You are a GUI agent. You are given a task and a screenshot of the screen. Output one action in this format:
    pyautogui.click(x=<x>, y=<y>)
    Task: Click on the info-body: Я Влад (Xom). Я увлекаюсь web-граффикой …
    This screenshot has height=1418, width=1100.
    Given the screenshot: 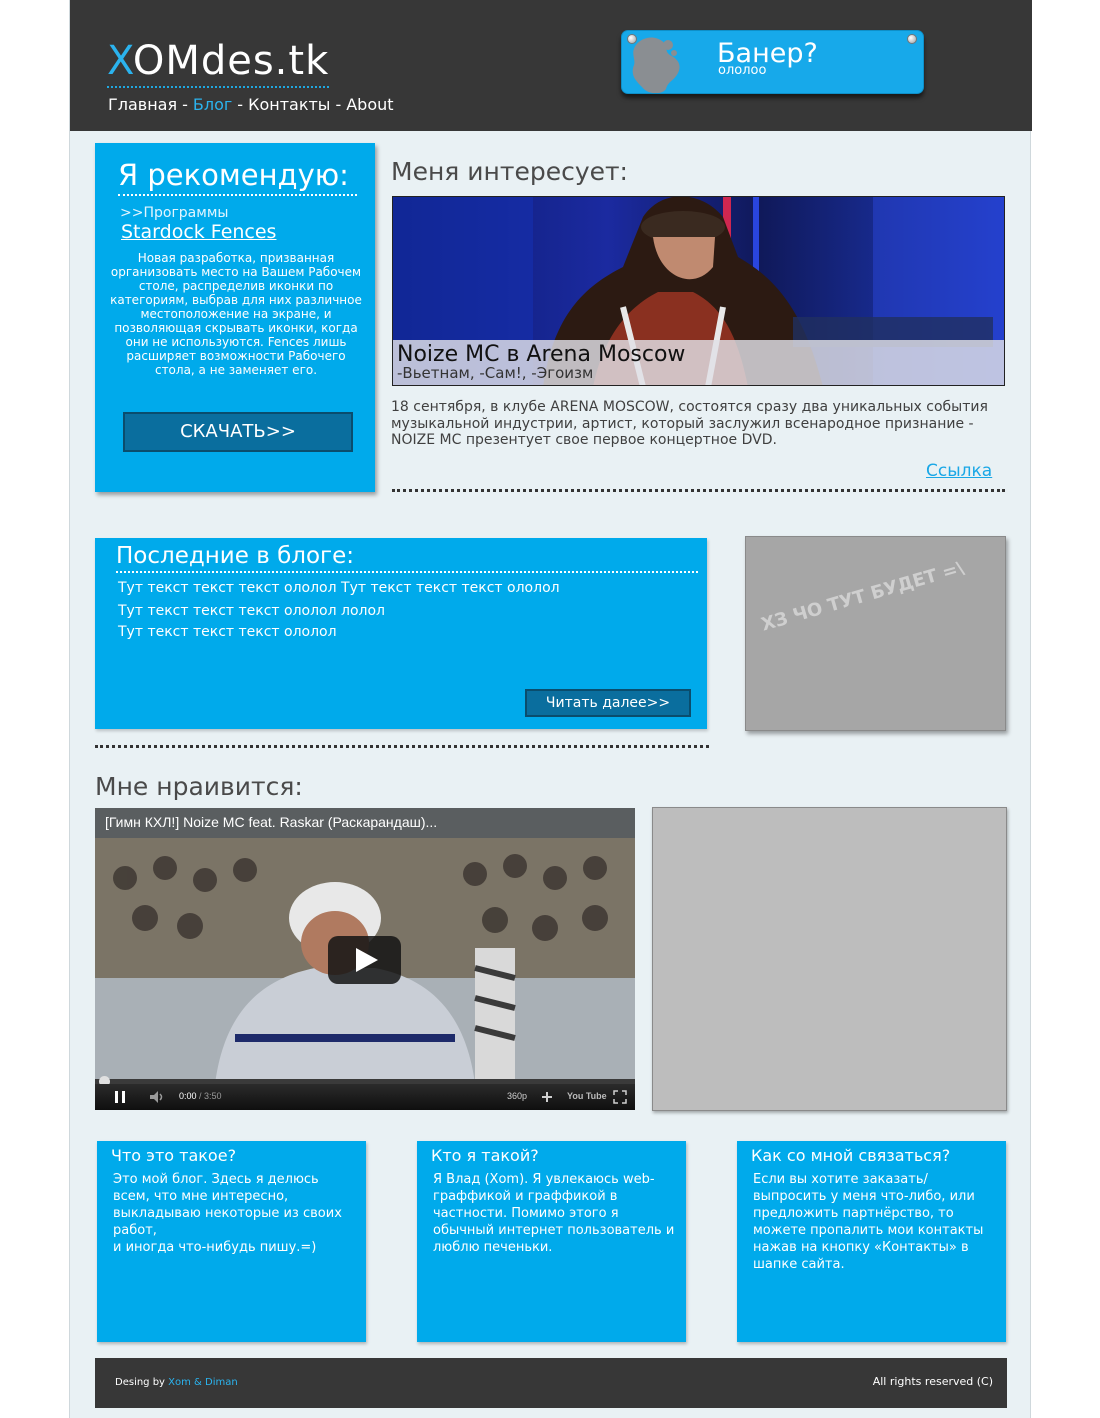 What is the action you would take?
    pyautogui.click(x=554, y=1213)
    